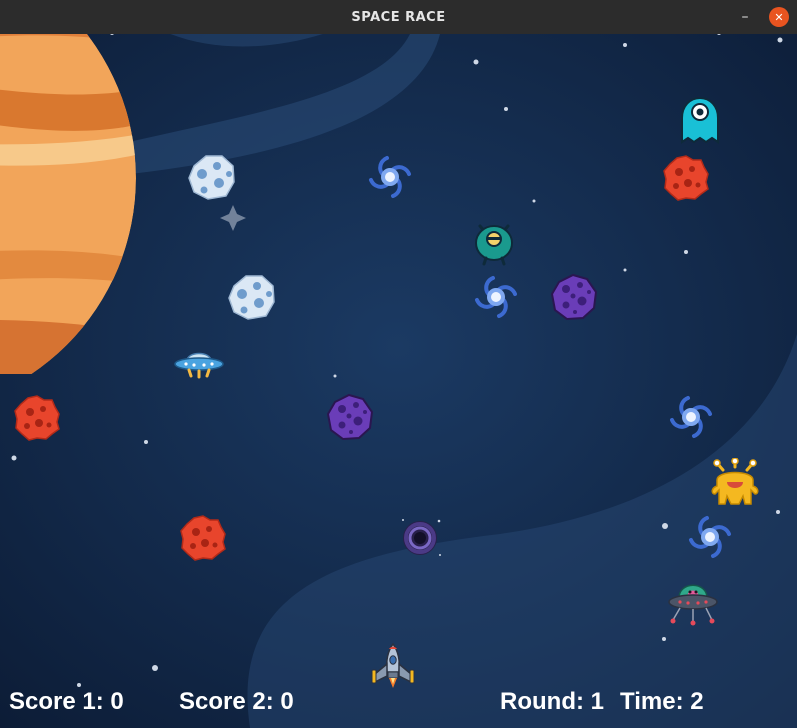 This screenshot has height=728, width=797. I want to click on yellow-tentacle-alien-icon, so click(735, 481).